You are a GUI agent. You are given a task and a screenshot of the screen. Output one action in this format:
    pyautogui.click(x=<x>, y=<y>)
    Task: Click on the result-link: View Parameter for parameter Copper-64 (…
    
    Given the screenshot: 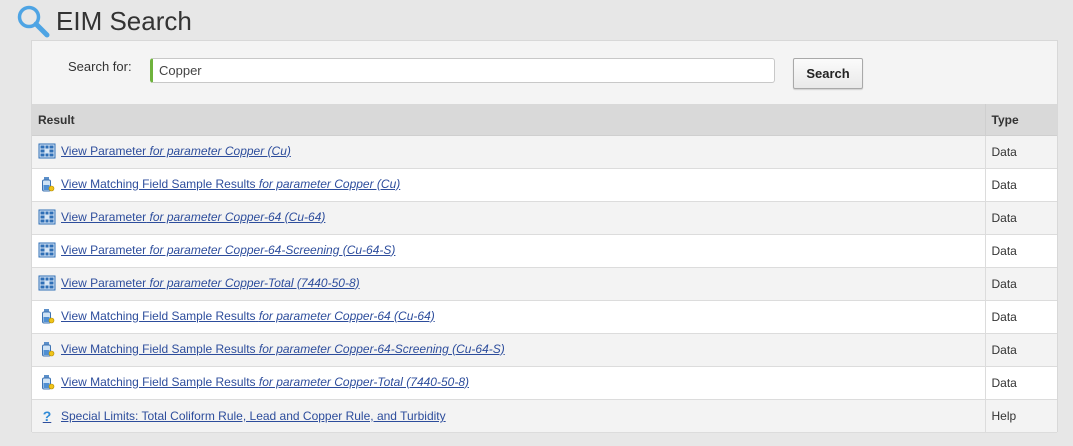 What is the action you would take?
    pyautogui.click(x=181, y=217)
    